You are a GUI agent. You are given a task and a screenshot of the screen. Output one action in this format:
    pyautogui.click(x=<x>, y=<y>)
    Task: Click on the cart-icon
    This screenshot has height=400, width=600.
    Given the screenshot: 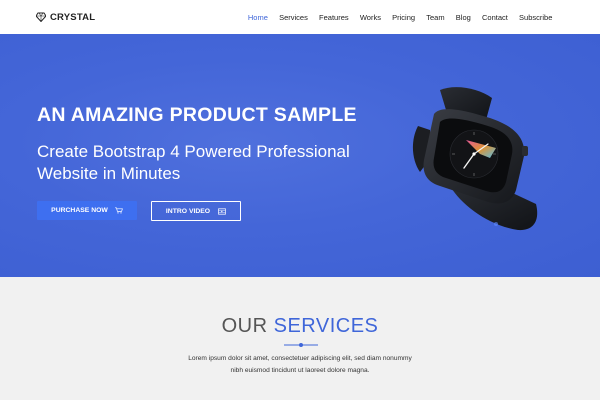 What is the action you would take?
    pyautogui.click(x=118, y=210)
    